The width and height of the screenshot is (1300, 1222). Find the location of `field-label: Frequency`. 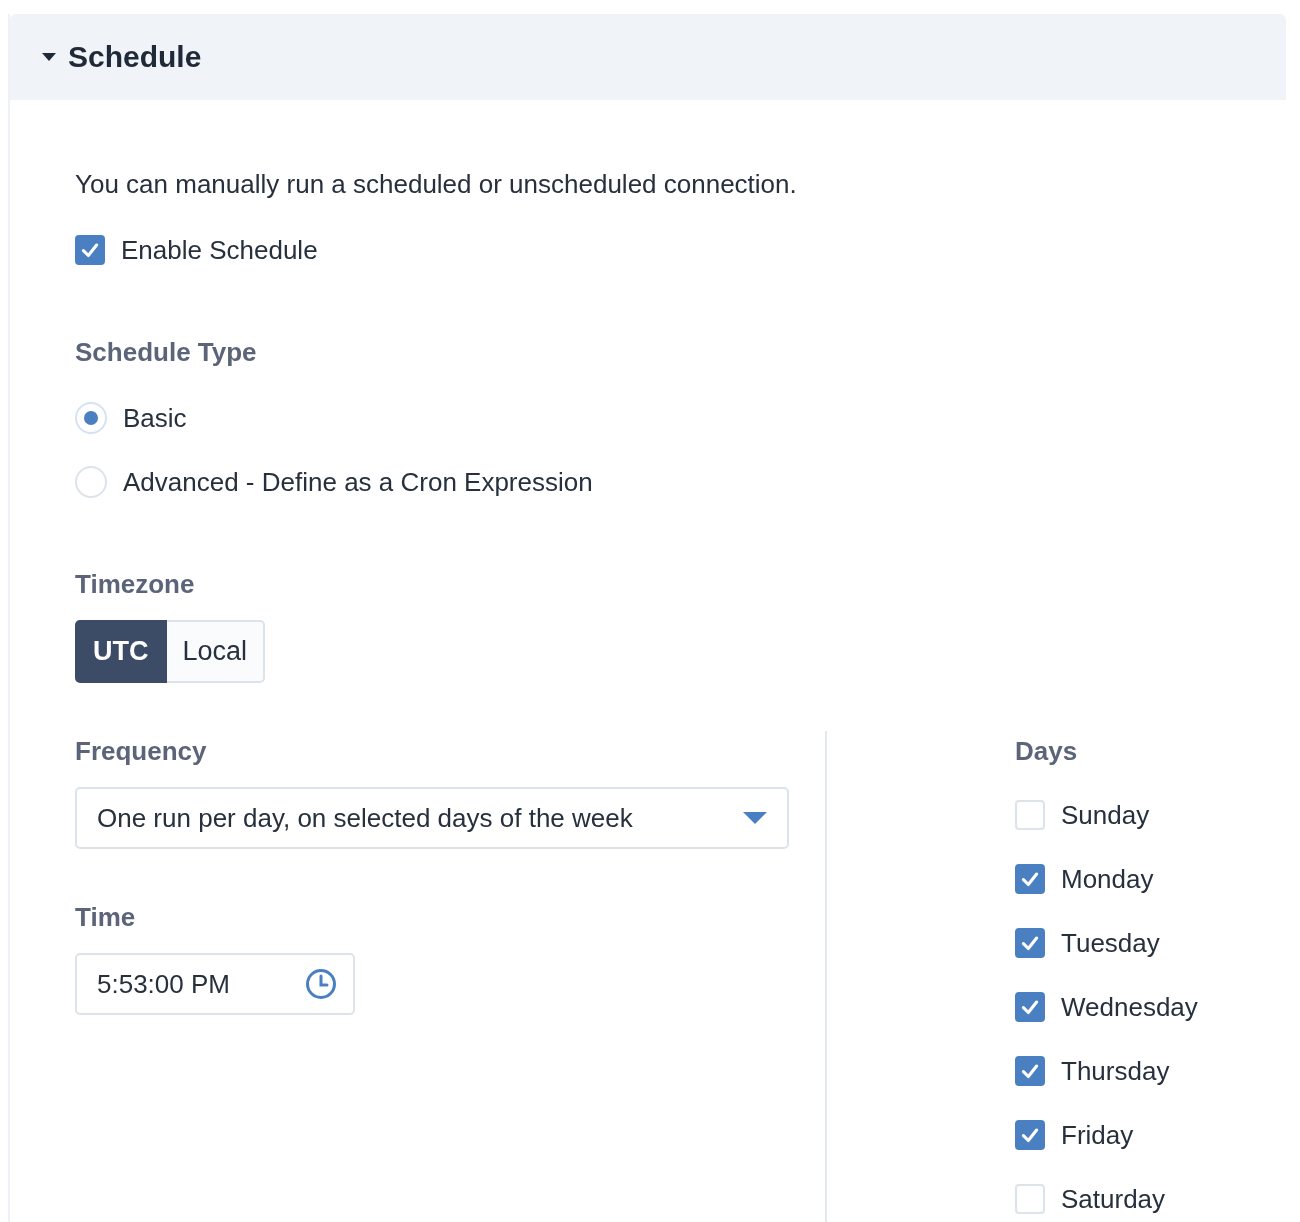

field-label: Frequency is located at coordinates (141, 751).